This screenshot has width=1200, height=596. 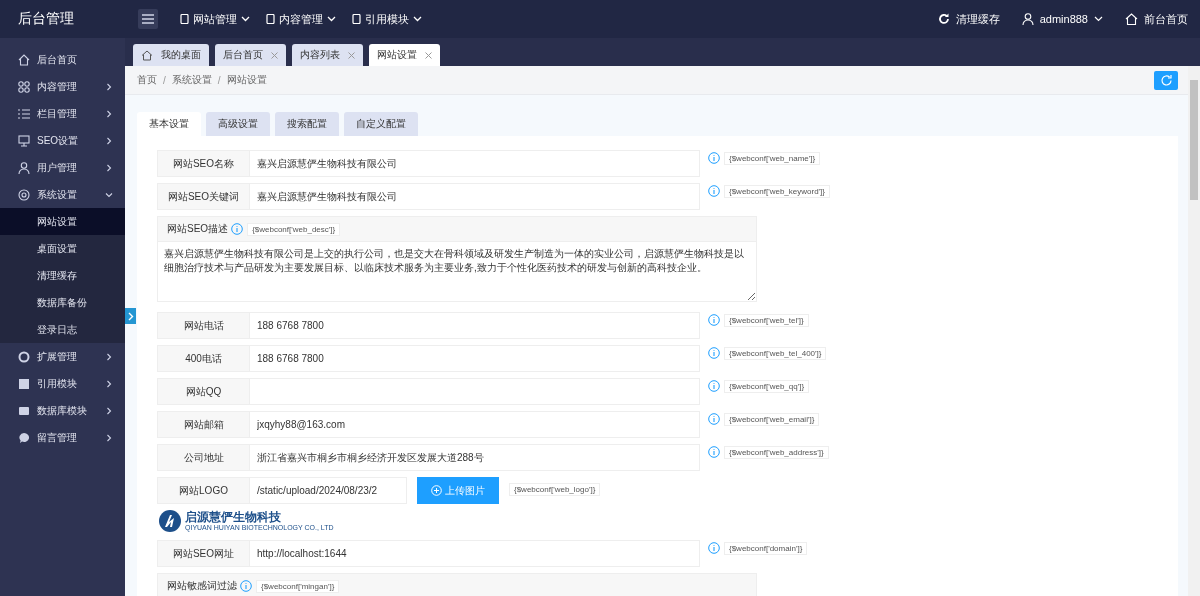 What do you see at coordinates (250, 55) in the screenshot?
I see `page-tab: 后台首页` at bounding box center [250, 55].